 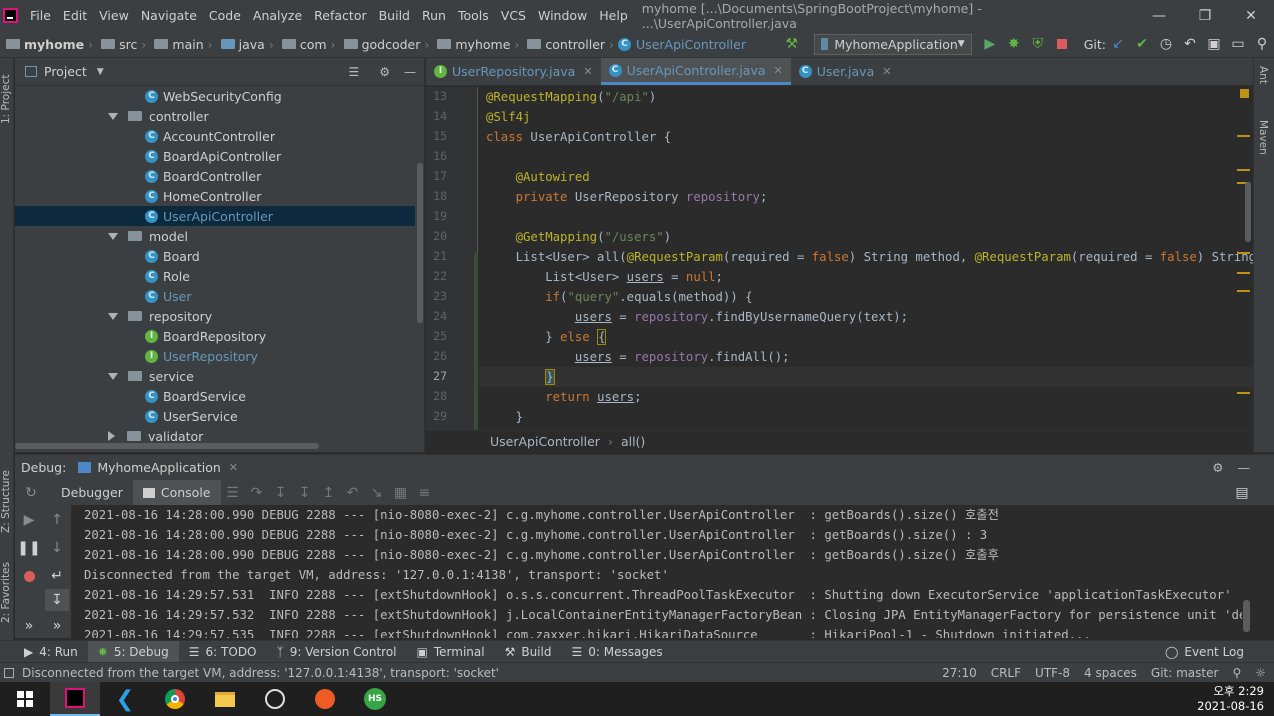 What do you see at coordinates (181, 44) in the screenshot?
I see `breadcrumb-main: main ›` at bounding box center [181, 44].